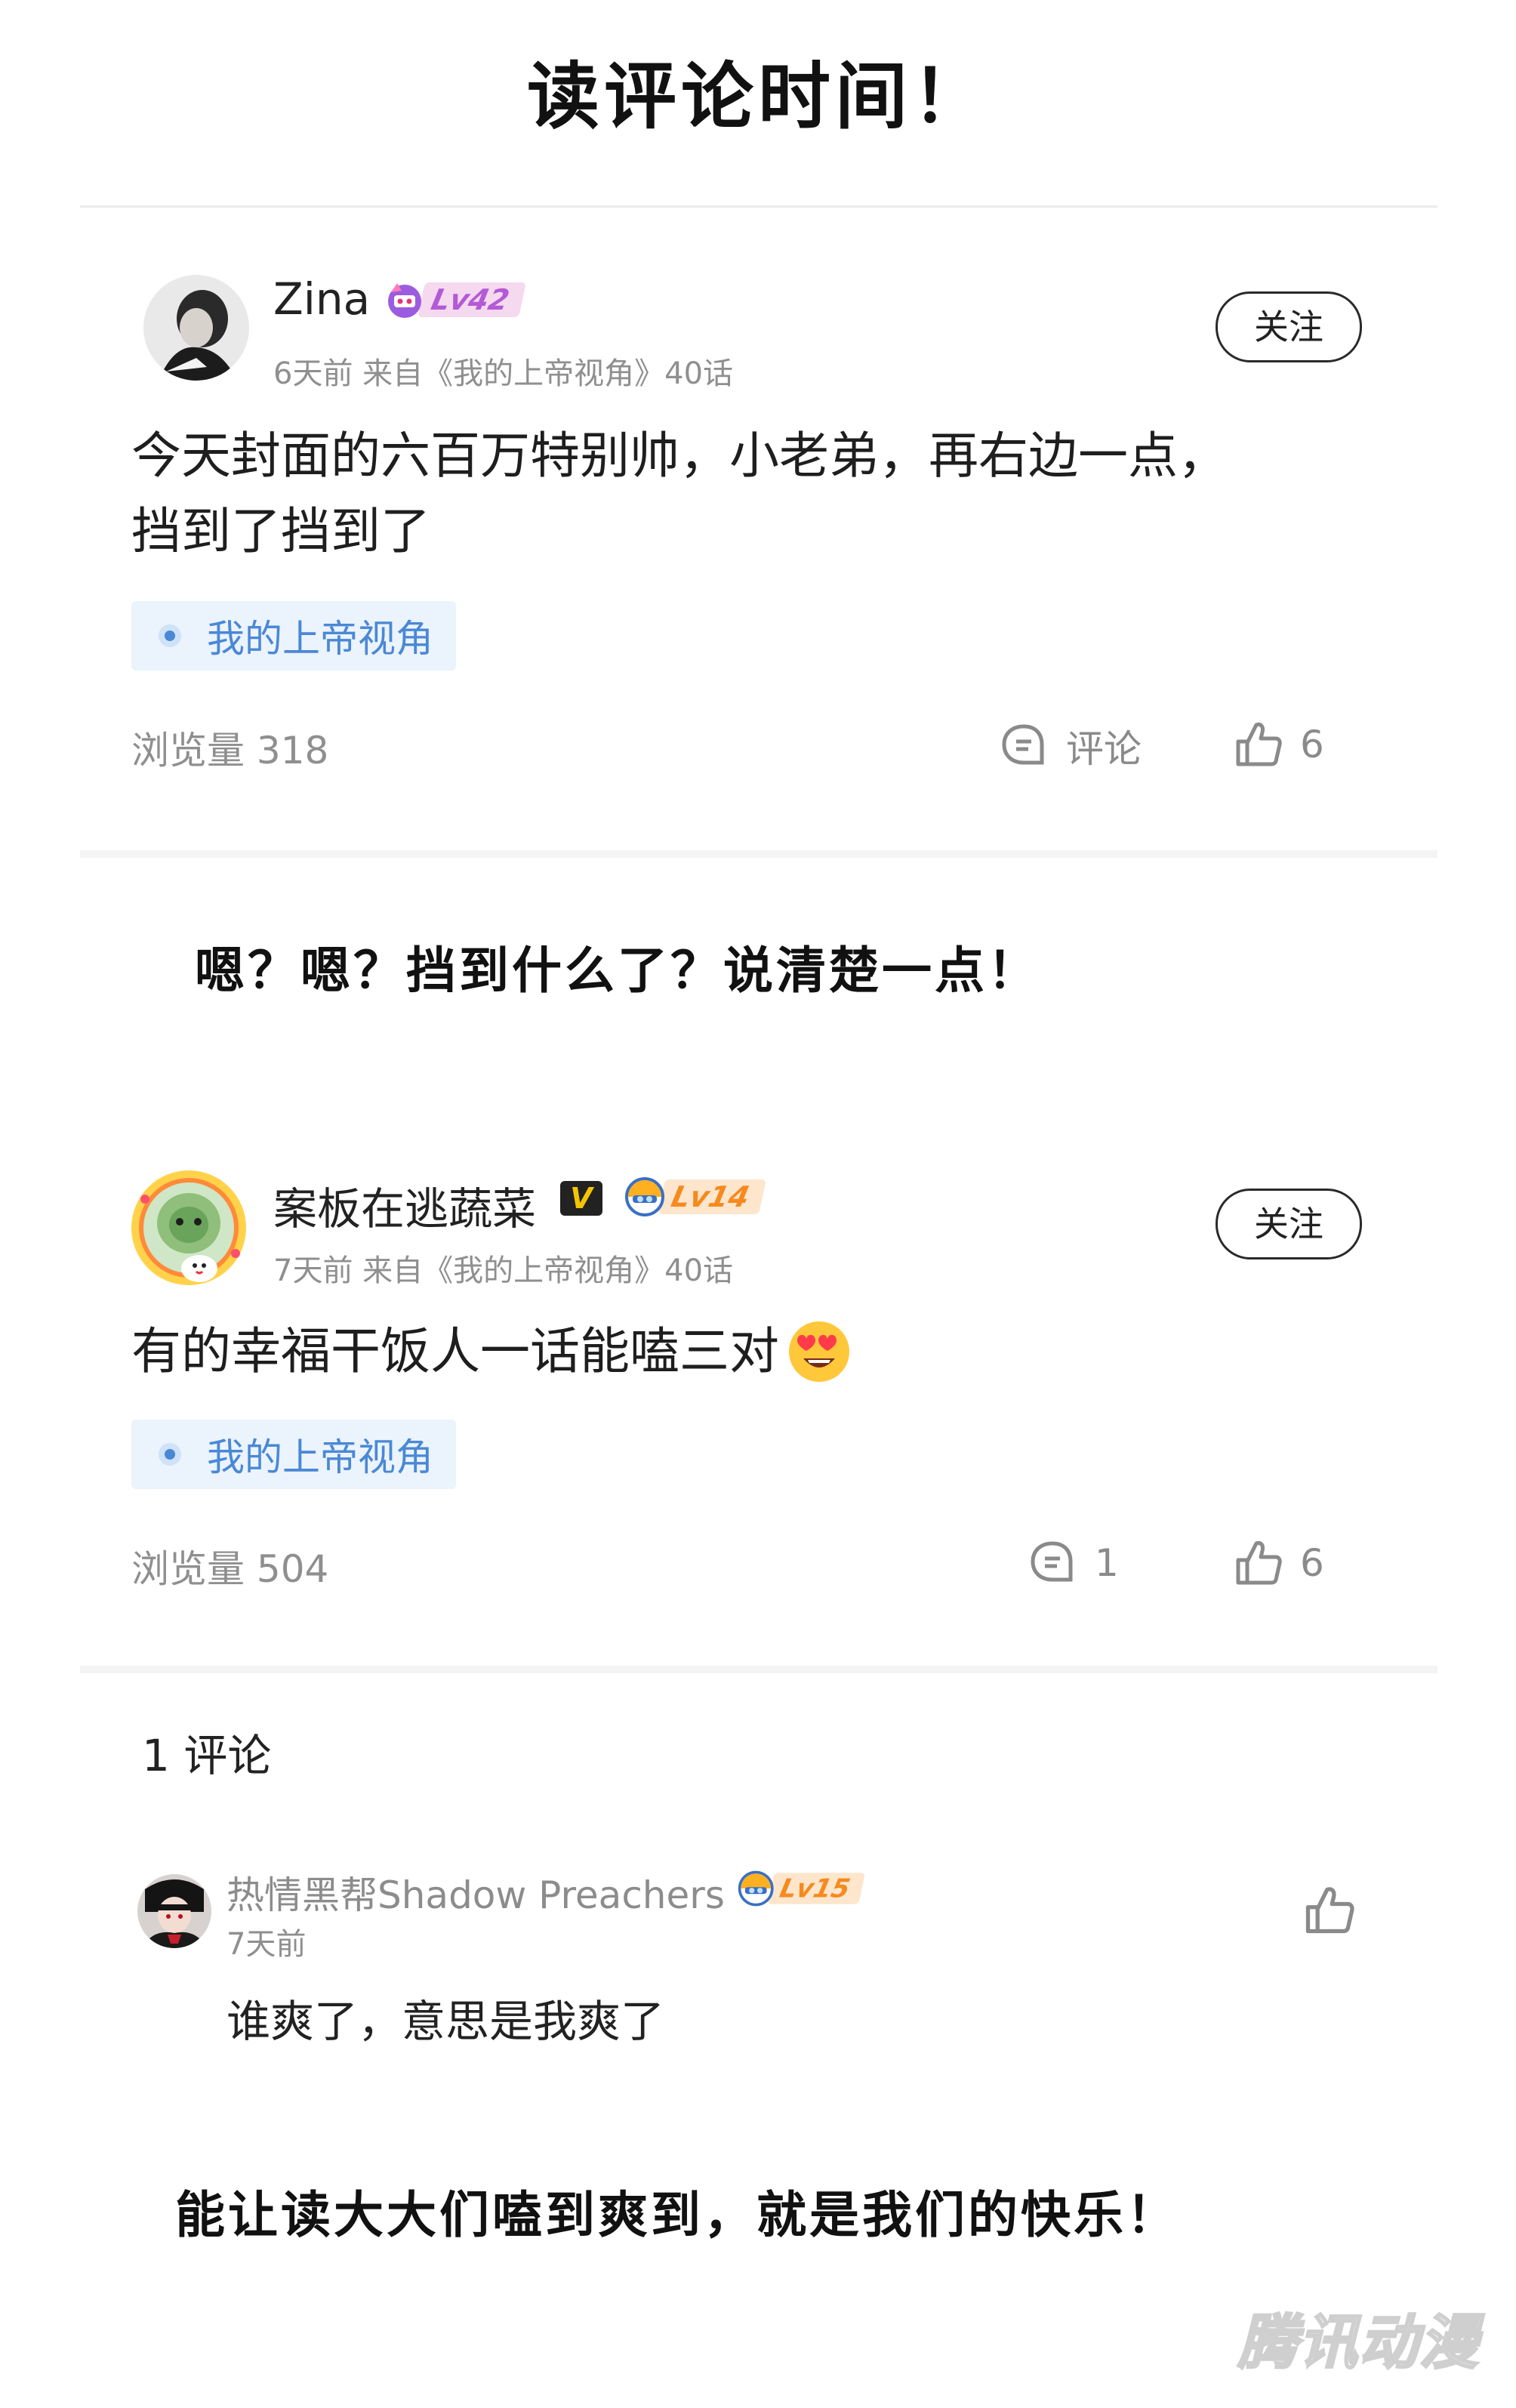 This screenshot has height=2408, width=1516. What do you see at coordinates (679, 493) in the screenshot?
I see `post-text: 今天封面的六百万特别帅，小老弟，再右边一点， 挡到了挡到了` at bounding box center [679, 493].